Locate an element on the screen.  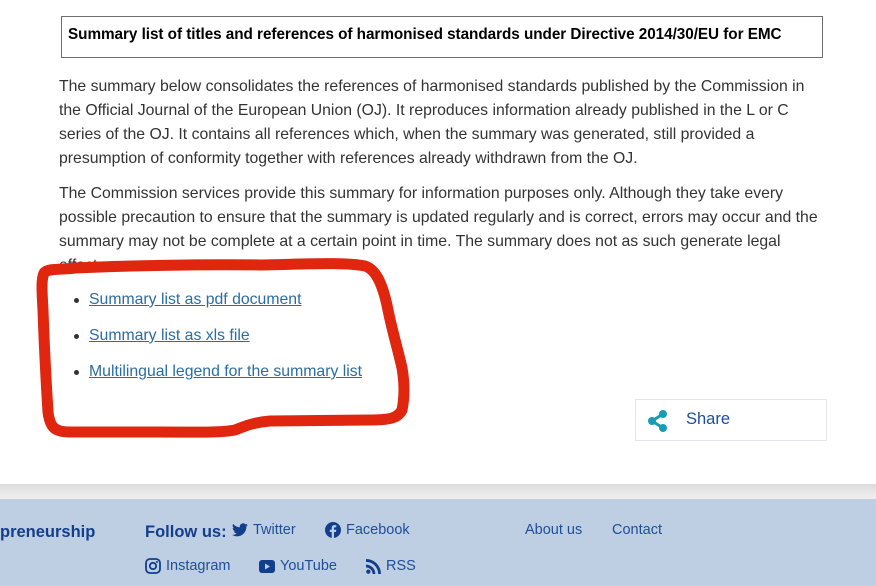
twitter-label: Twitter is located at coordinates (274, 530).